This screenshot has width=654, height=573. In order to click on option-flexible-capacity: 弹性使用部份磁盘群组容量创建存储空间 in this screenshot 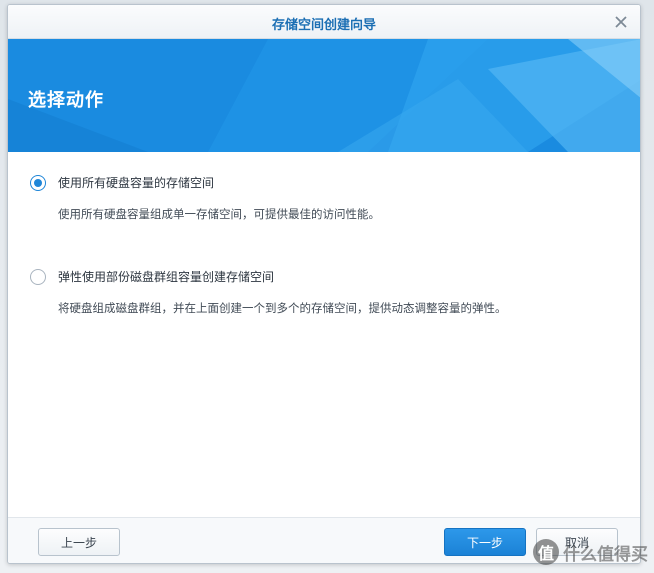, I will do `click(152, 276)`.